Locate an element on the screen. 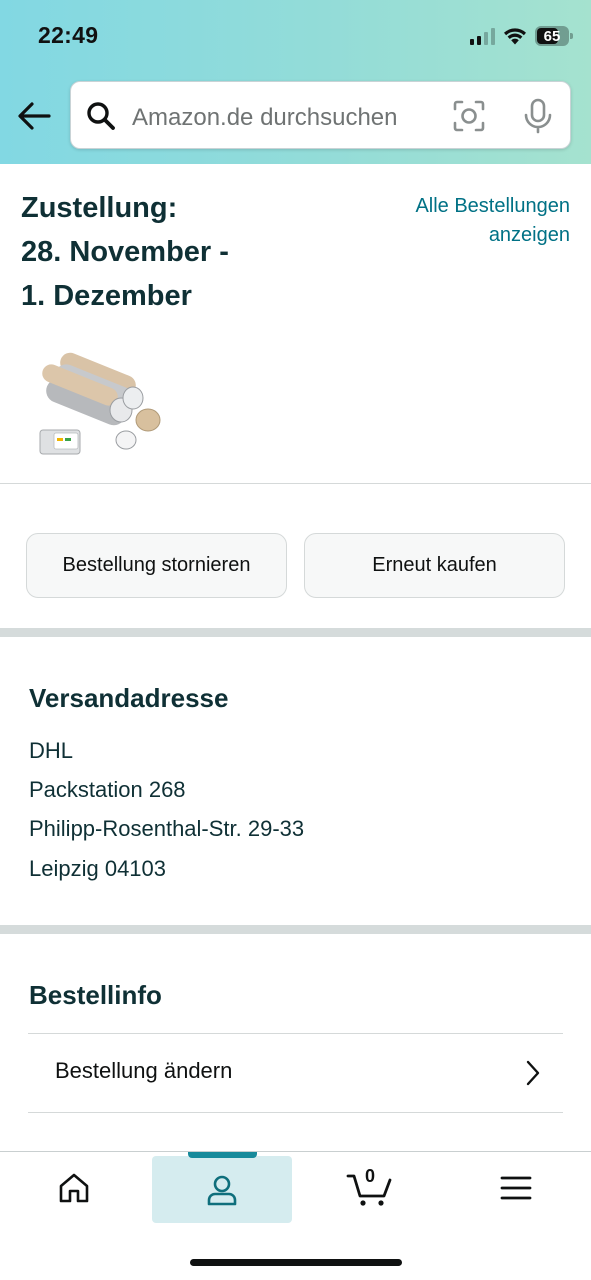  divider is located at coordinates (295, 483).